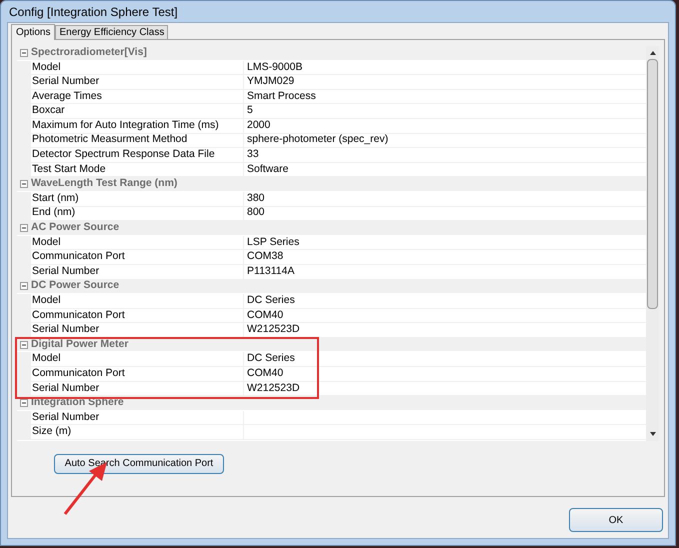  I want to click on group-header-row: WaveLength Test Range (nm), so click(331, 184).